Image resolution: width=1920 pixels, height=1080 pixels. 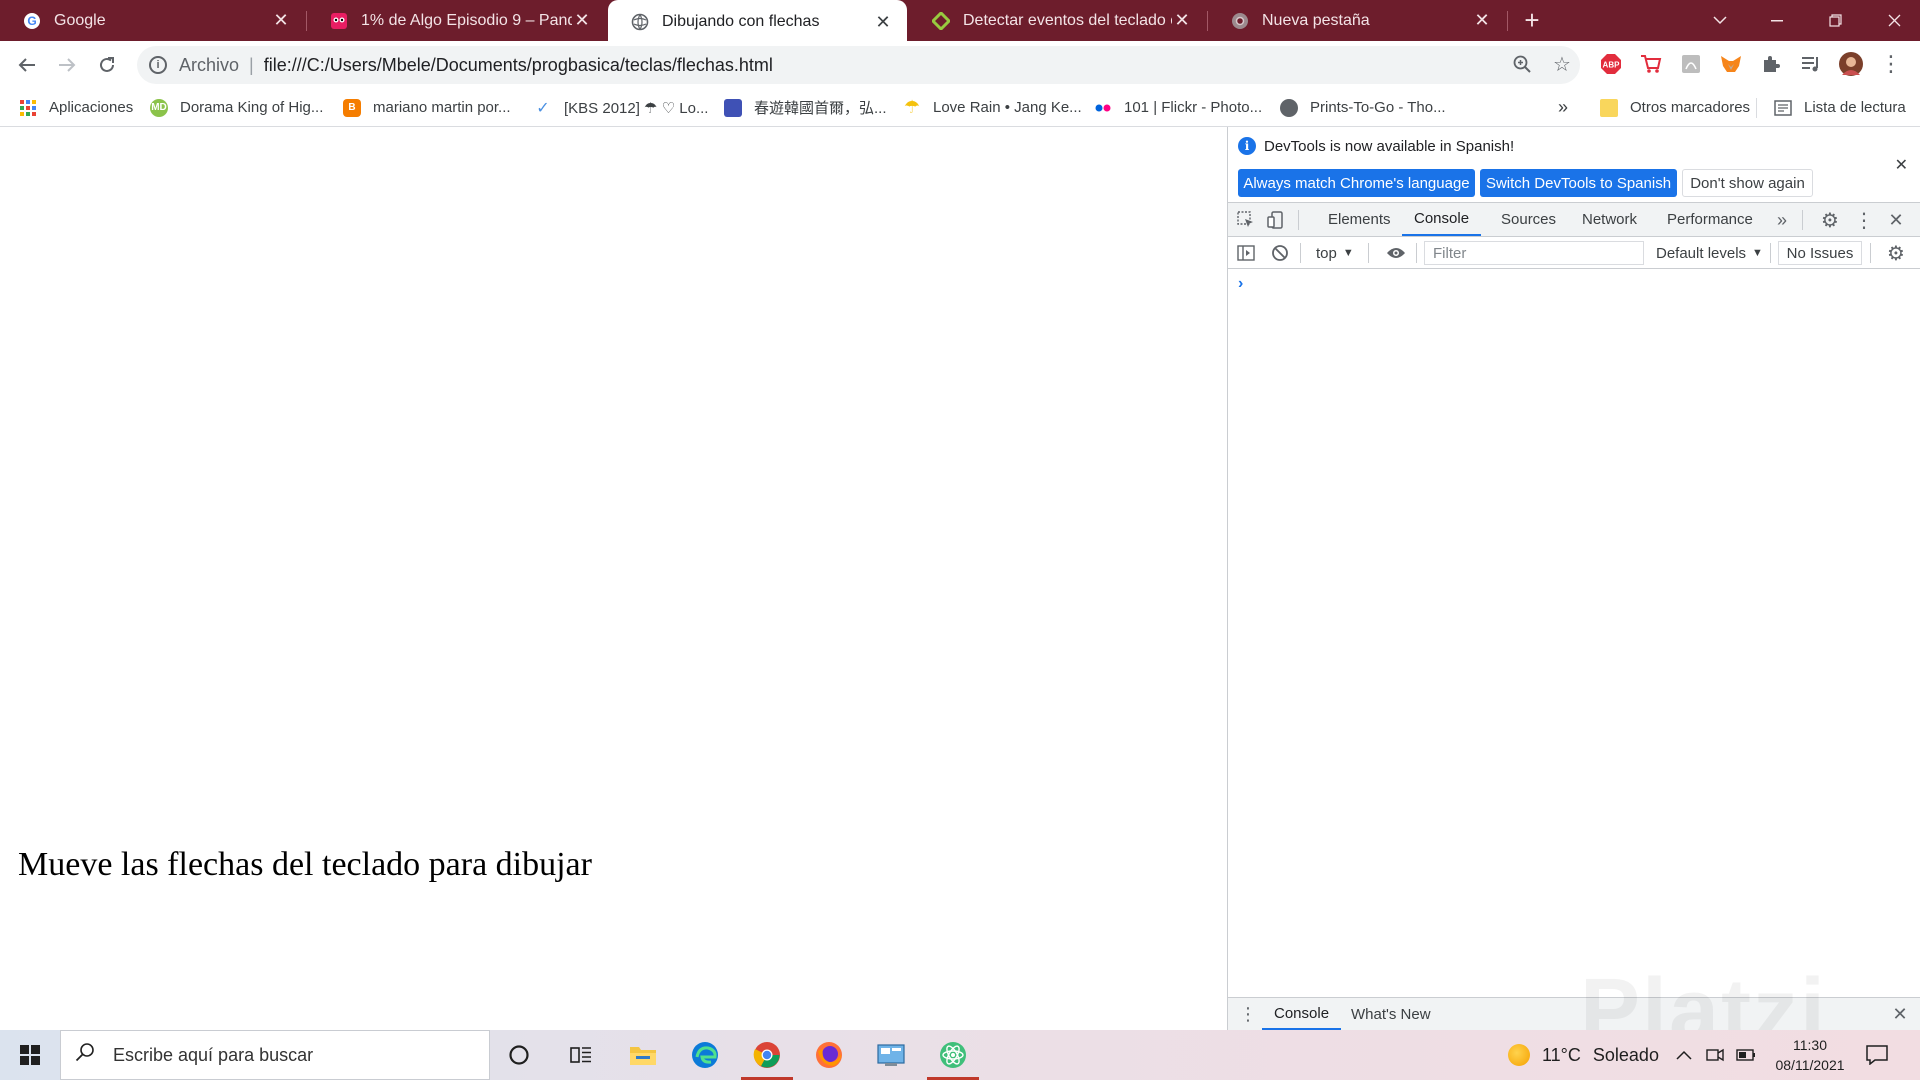 What do you see at coordinates (581, 1055) in the screenshot?
I see `task-view-icon` at bounding box center [581, 1055].